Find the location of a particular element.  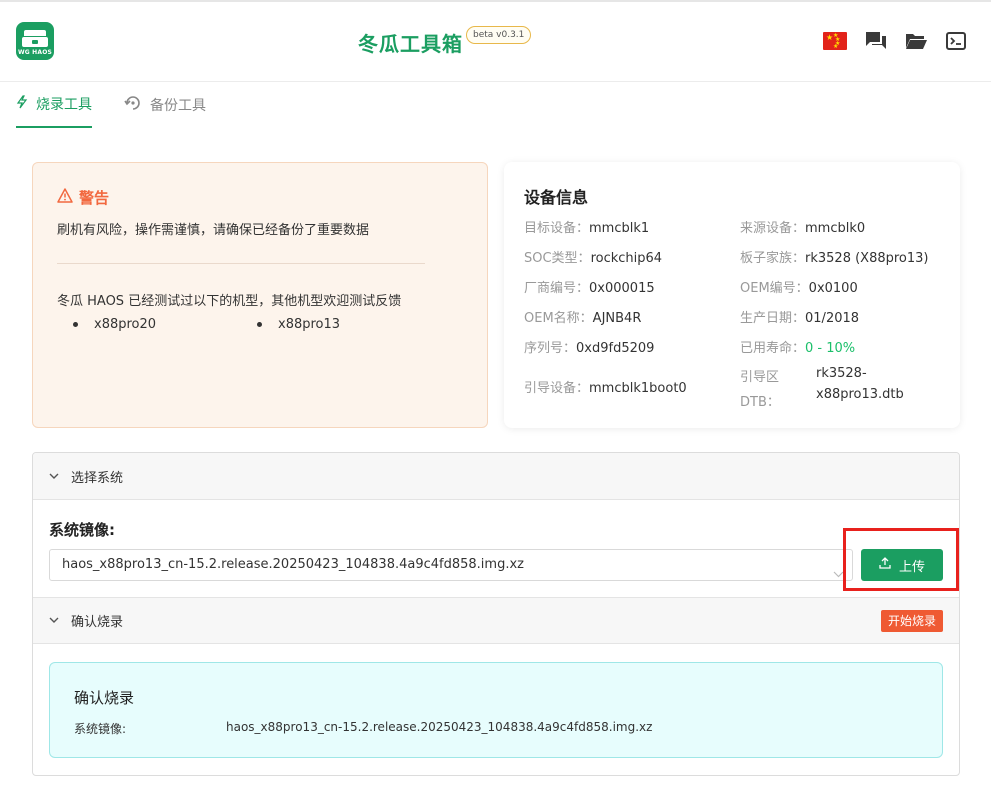

field-value: x88pro13.dtb is located at coordinates (860, 394).